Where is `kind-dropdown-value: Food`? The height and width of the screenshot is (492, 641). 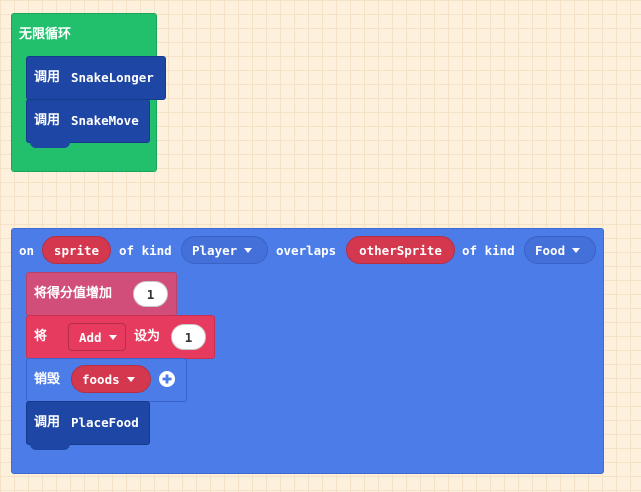
kind-dropdown-value: Food is located at coordinates (550, 250).